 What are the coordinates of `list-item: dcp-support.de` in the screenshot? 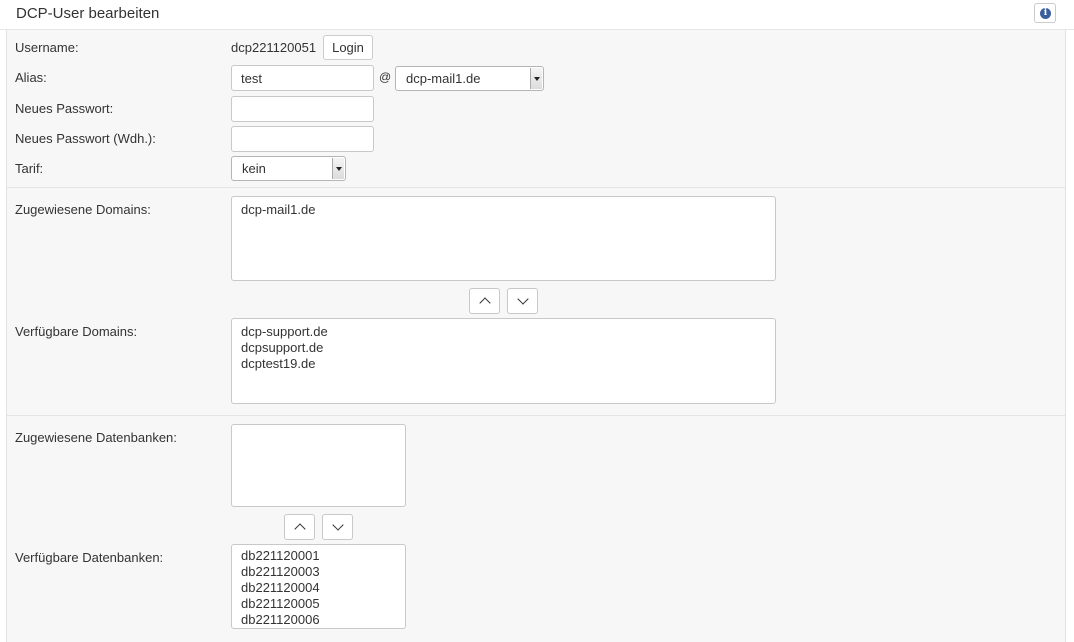 It's located at (503, 332).